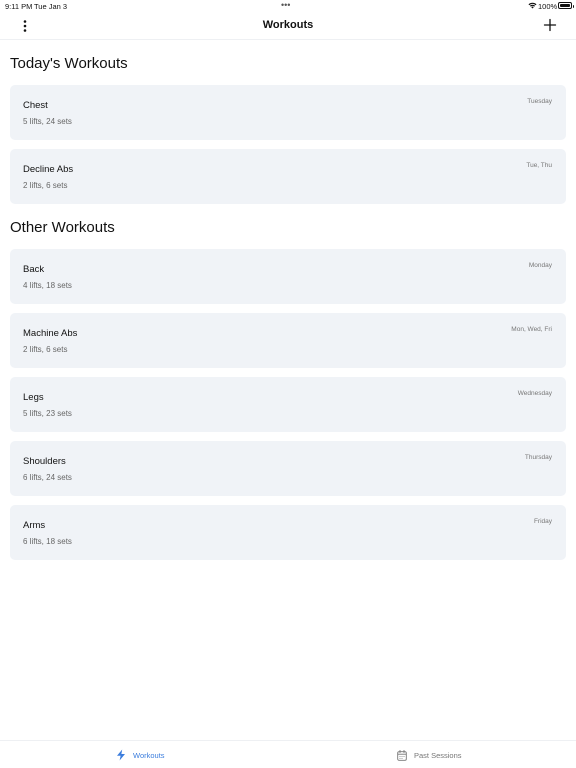  I want to click on workout-name: Legs, so click(33, 397).